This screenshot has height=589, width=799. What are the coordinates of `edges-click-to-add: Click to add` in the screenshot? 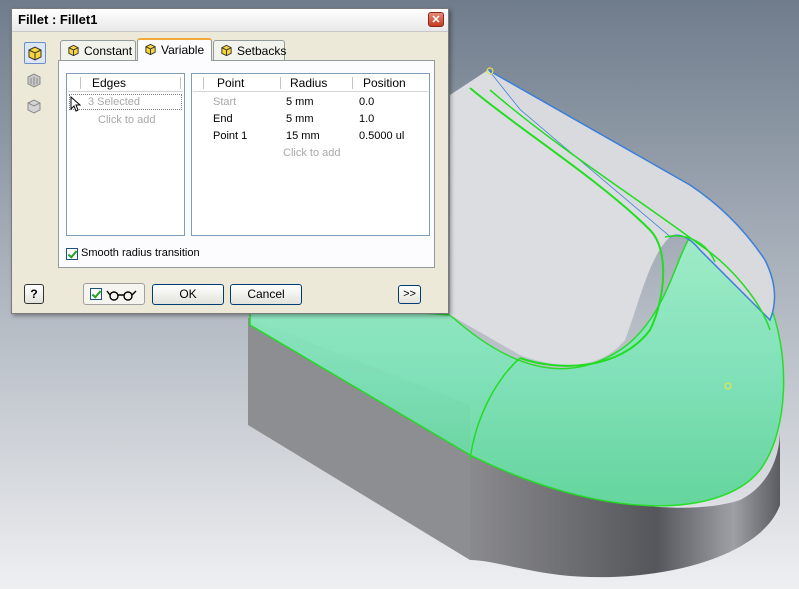 It's located at (125, 120).